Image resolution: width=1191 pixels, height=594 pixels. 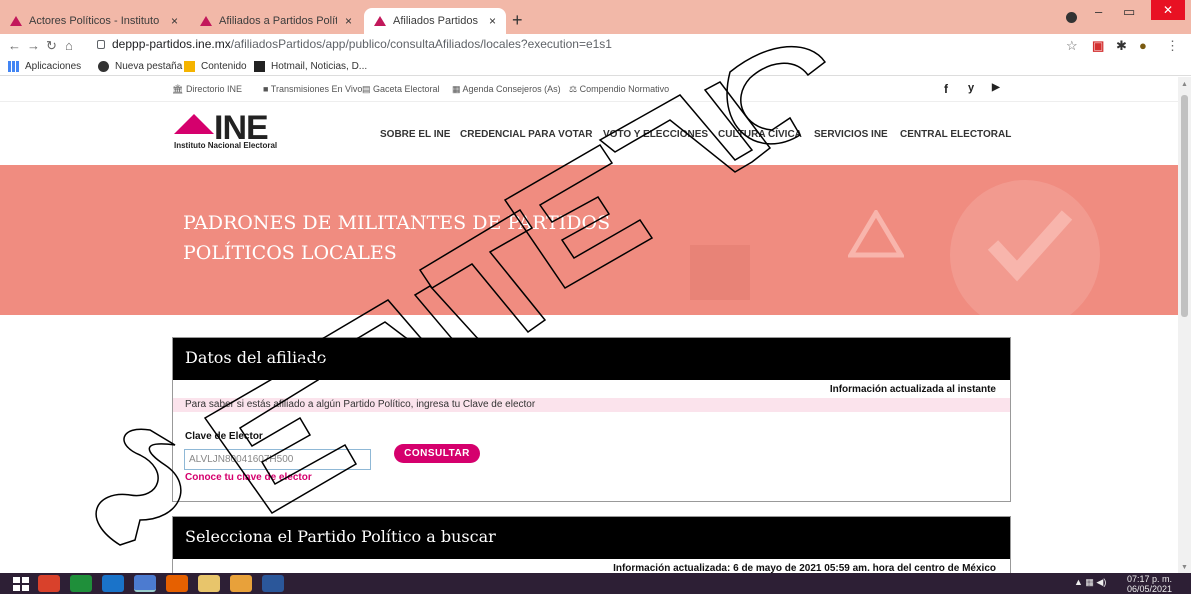 I want to click on windows-start-icon, so click(x=21, y=583).